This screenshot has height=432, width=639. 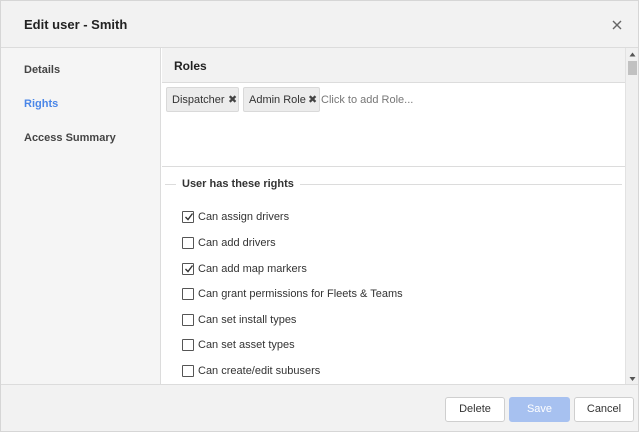 I want to click on role-chip-admin-role: Admin Role ✖, so click(x=281, y=99).